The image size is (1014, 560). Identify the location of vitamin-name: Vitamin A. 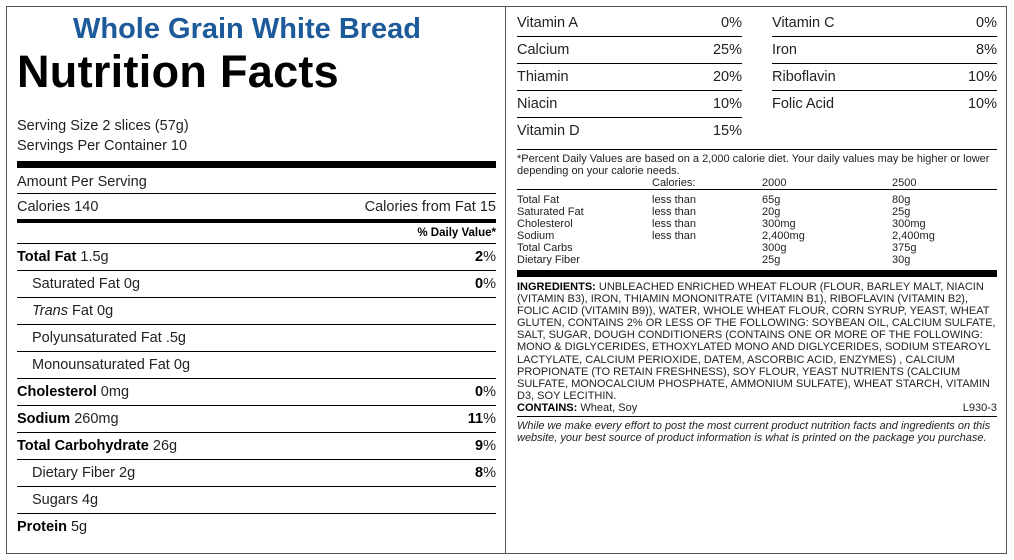
(547, 23).